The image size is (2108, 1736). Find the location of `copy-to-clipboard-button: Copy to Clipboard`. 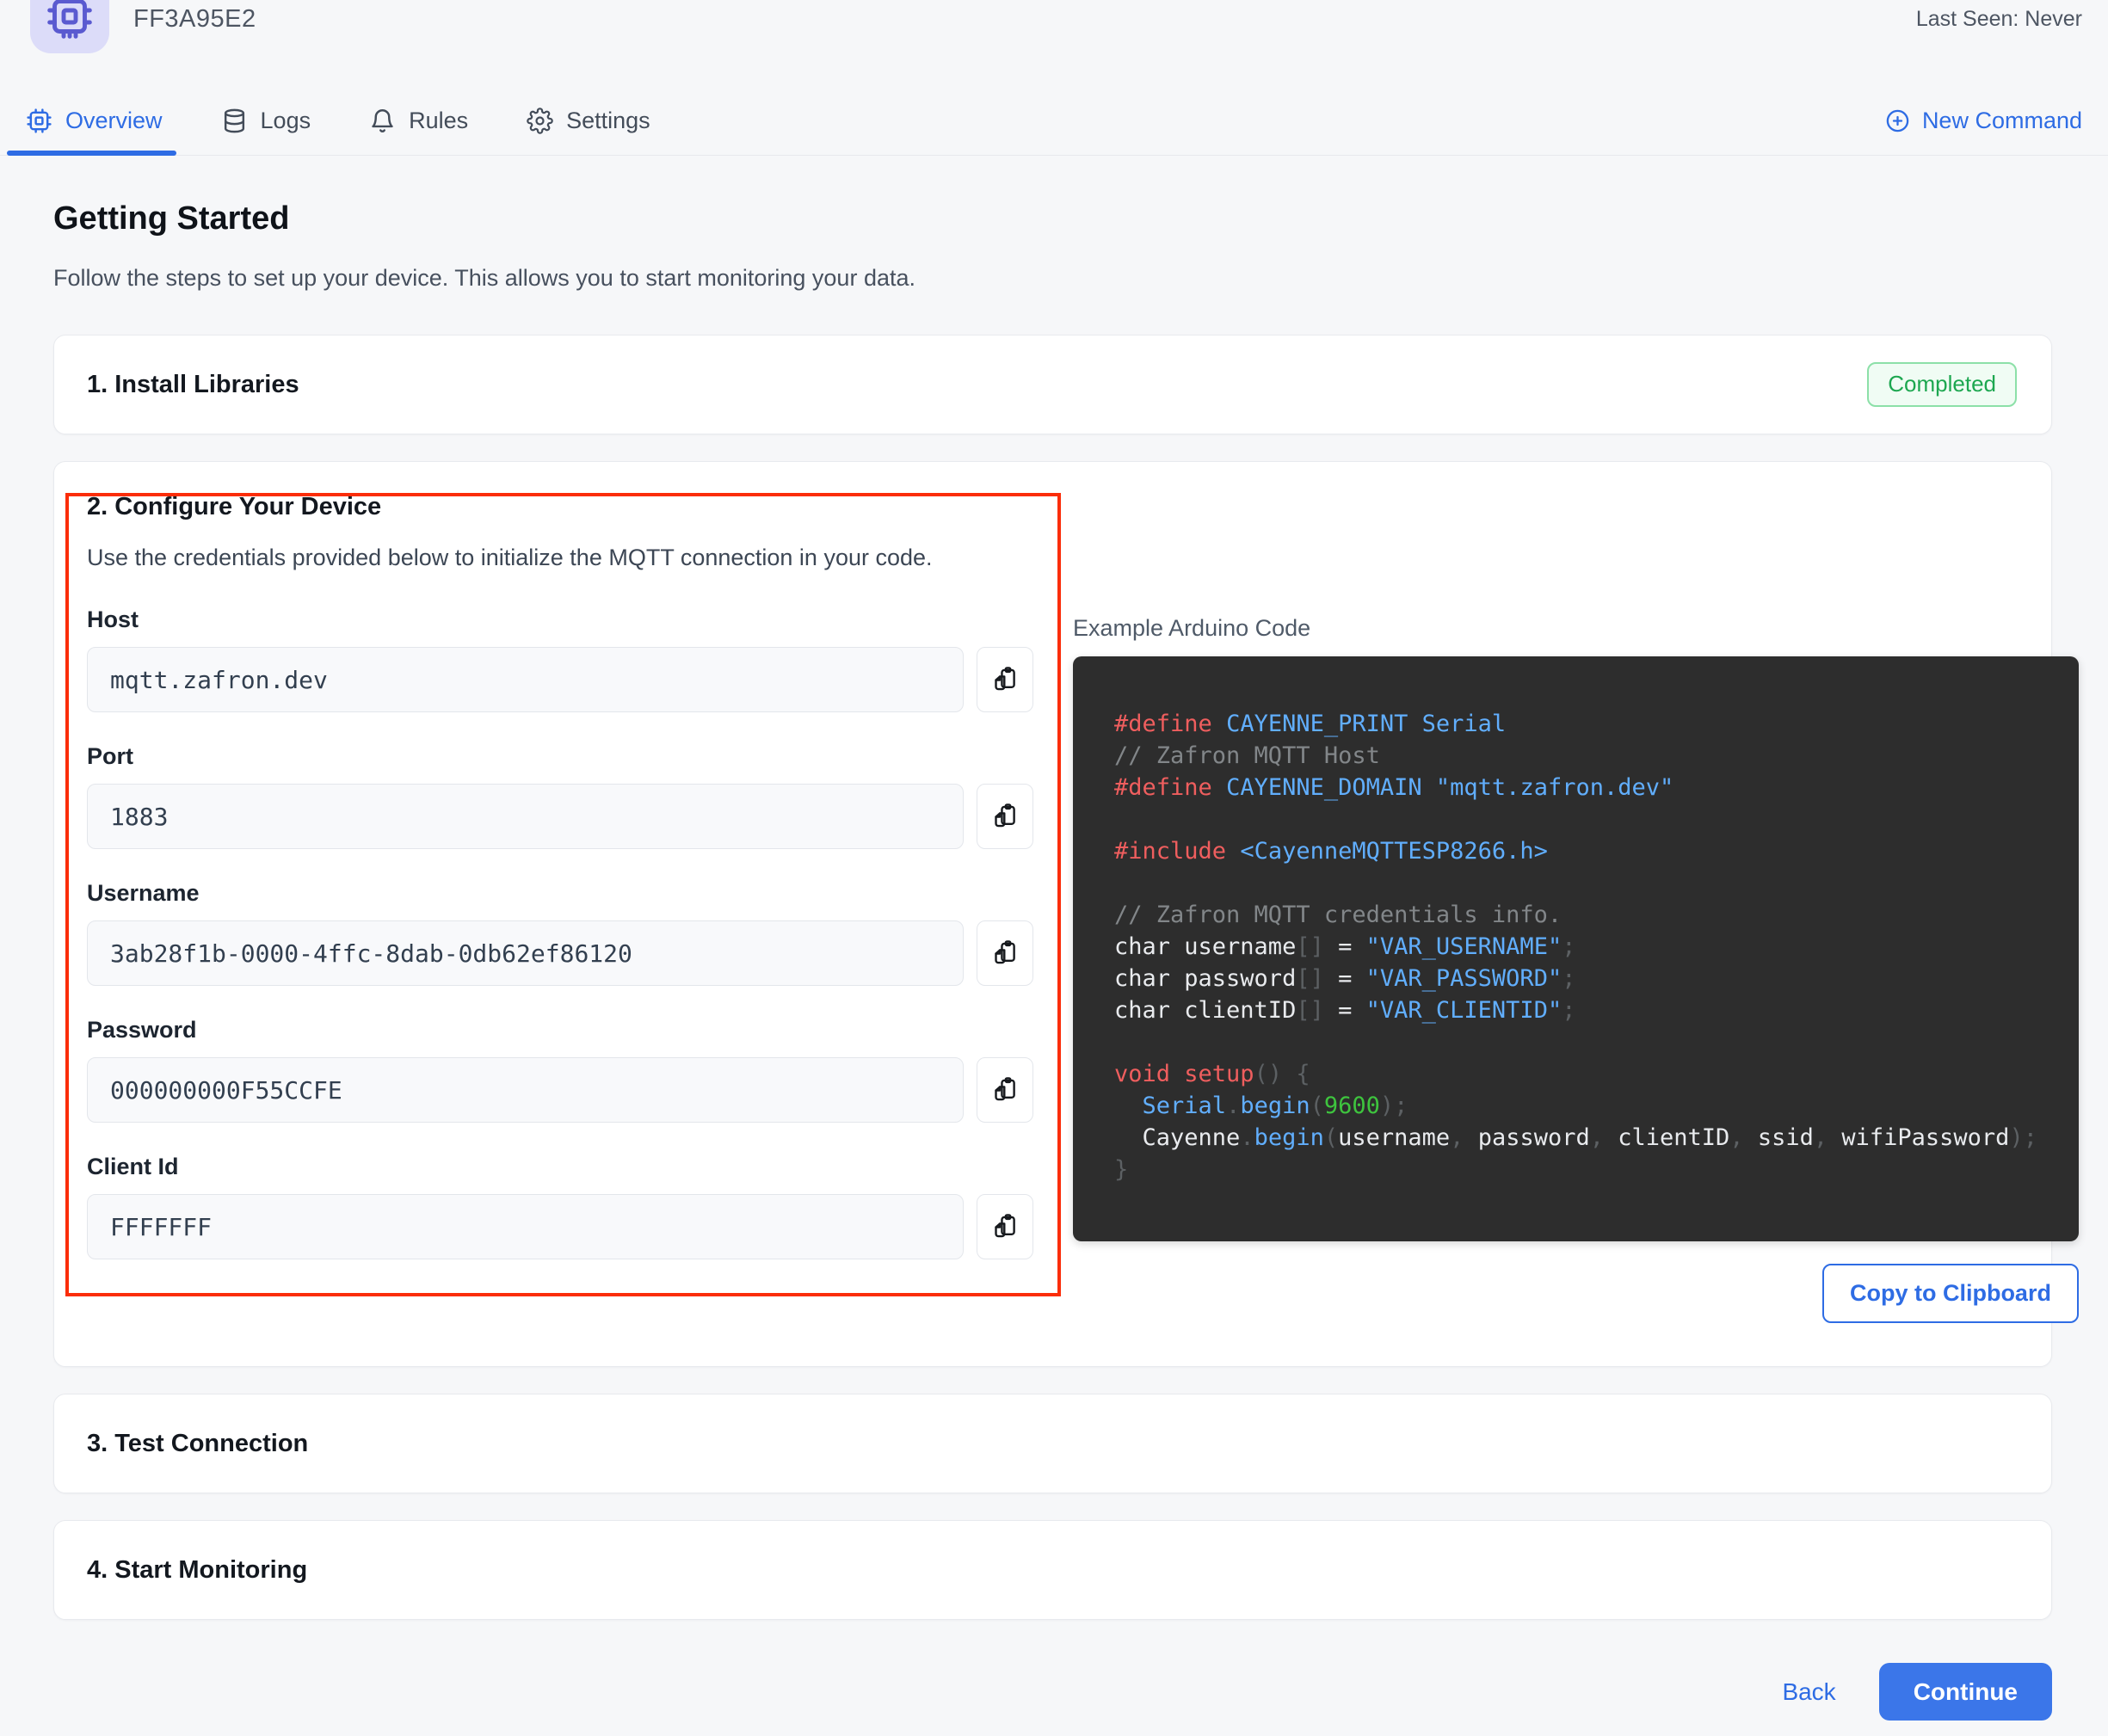

copy-to-clipboard-button: Copy to Clipboard is located at coordinates (1950, 1293).